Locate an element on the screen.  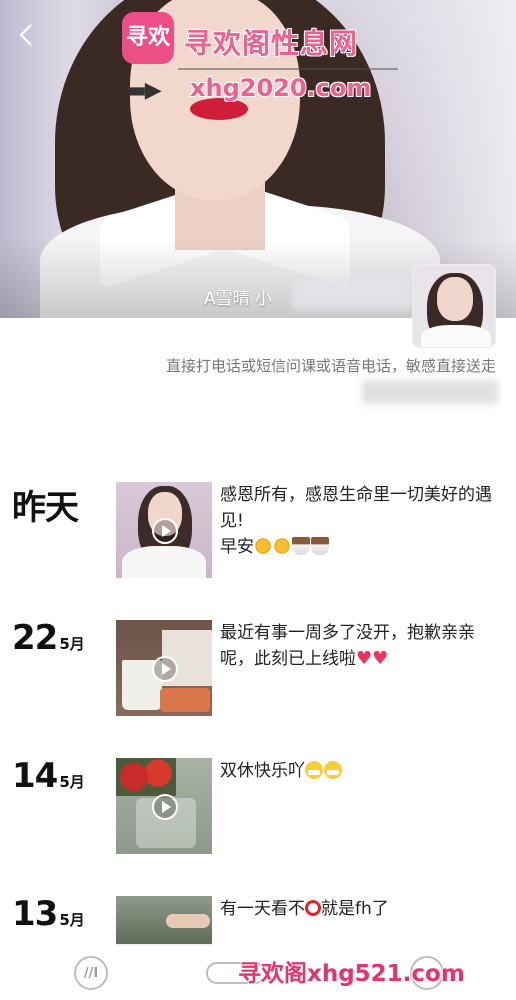
avatar-shirt is located at coordinates (456, 336).